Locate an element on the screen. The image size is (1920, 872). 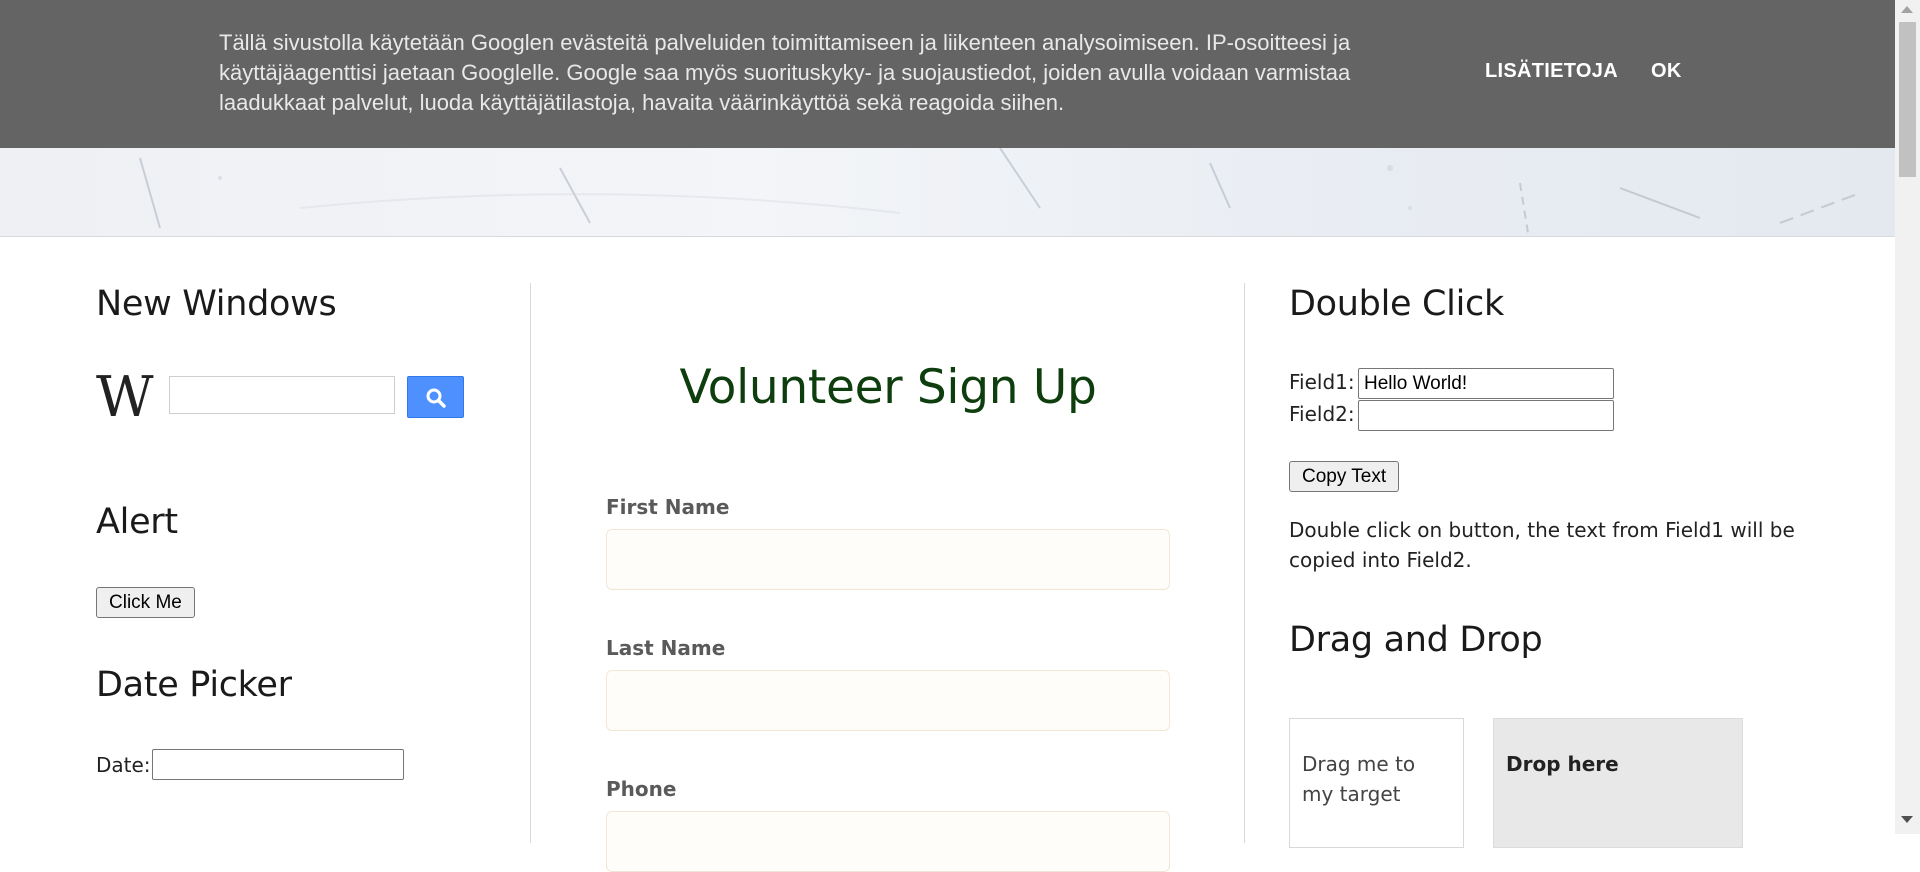
cookie-ok-button: OK is located at coordinates (1666, 71).